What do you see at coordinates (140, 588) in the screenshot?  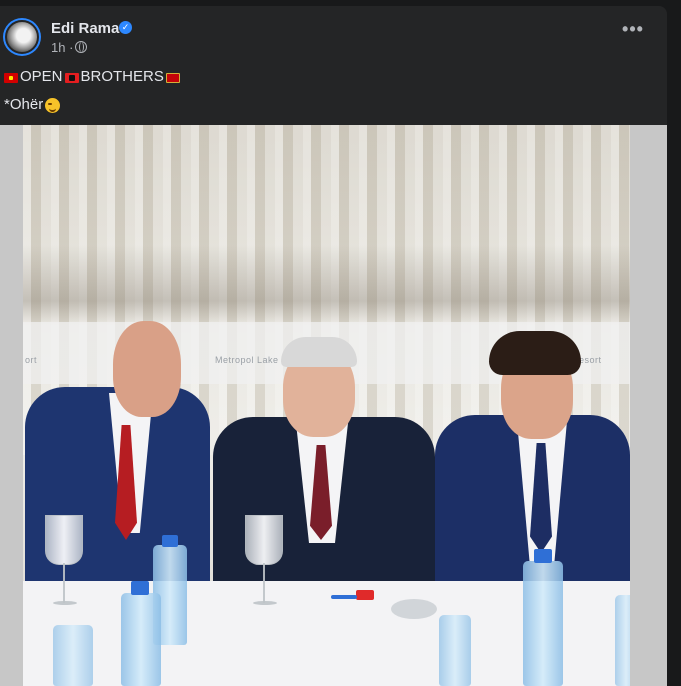 I see `water-bottle-2-cap` at bounding box center [140, 588].